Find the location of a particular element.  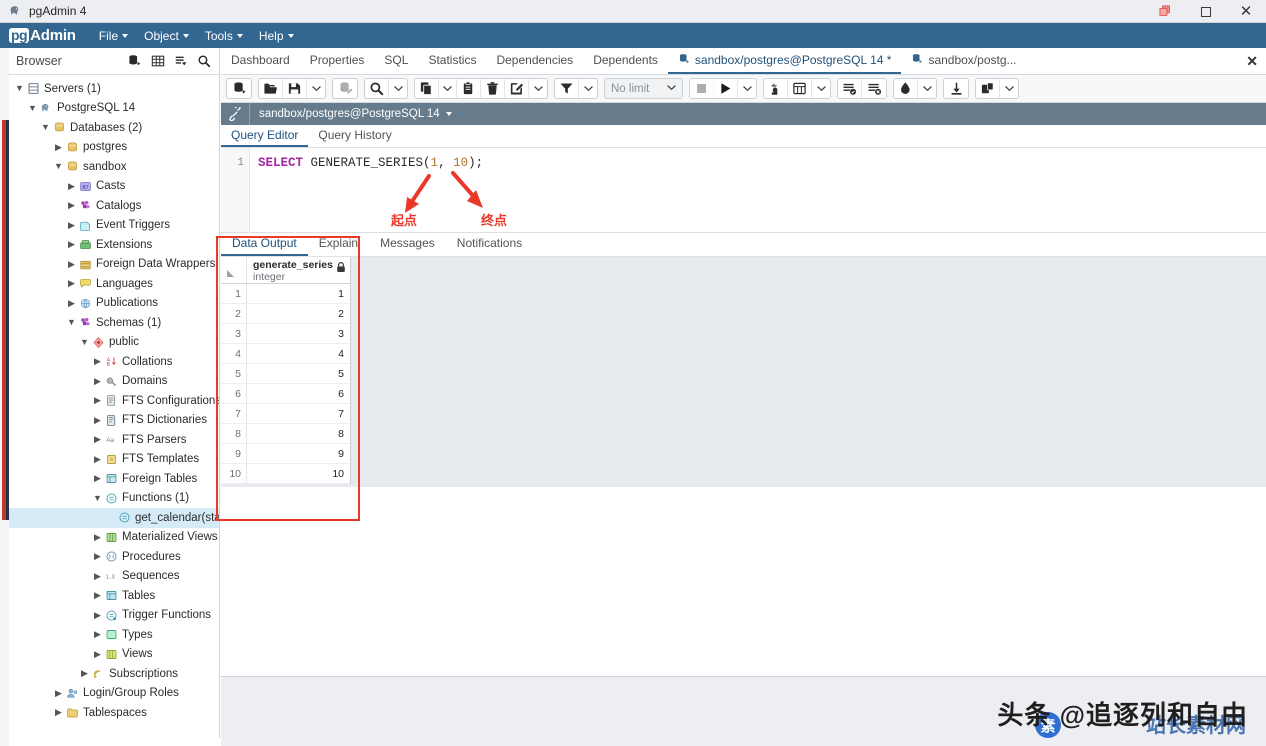

close-button: ✕ is located at coordinates (1246, 11).